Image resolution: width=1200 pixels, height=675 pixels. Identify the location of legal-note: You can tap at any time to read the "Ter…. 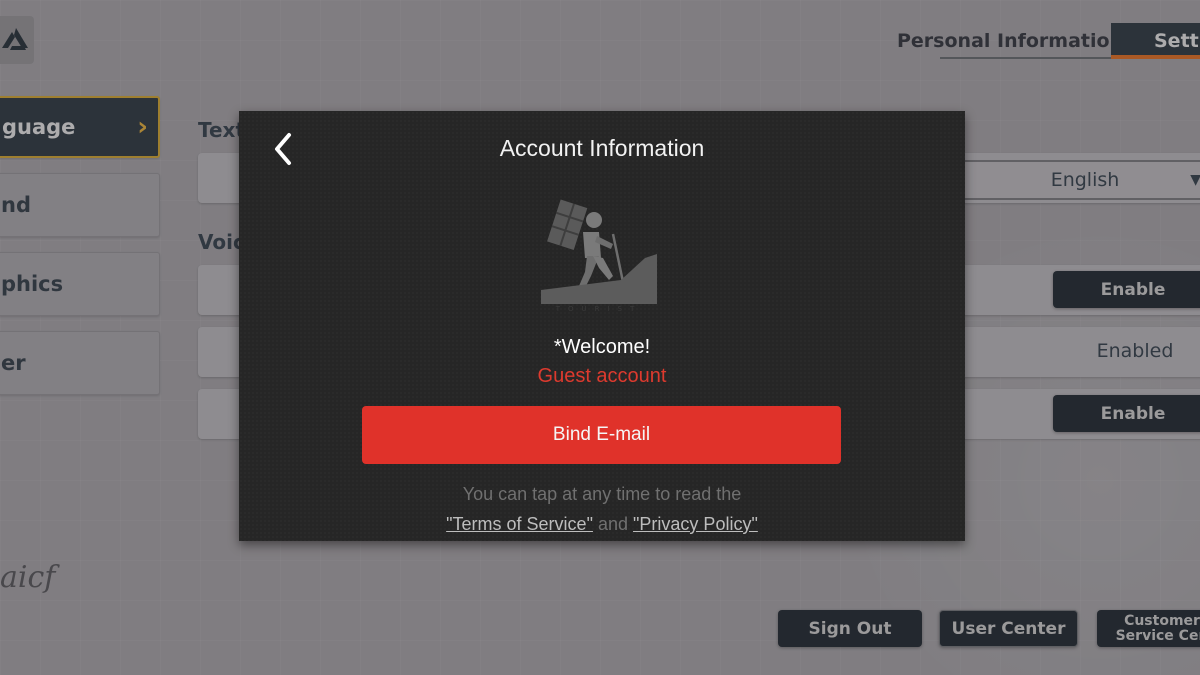
(602, 509).